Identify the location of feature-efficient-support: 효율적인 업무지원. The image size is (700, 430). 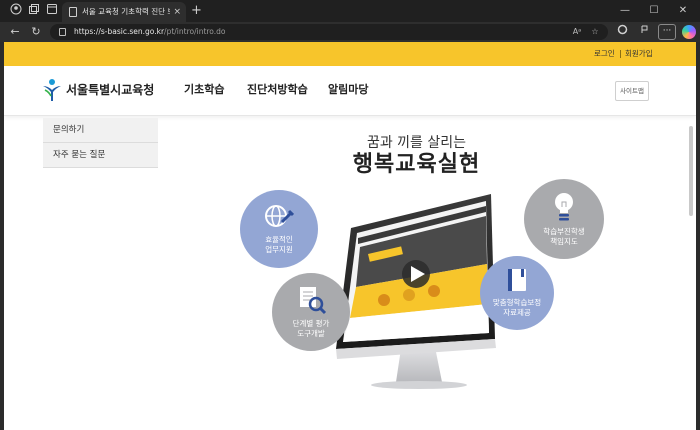
(279, 229).